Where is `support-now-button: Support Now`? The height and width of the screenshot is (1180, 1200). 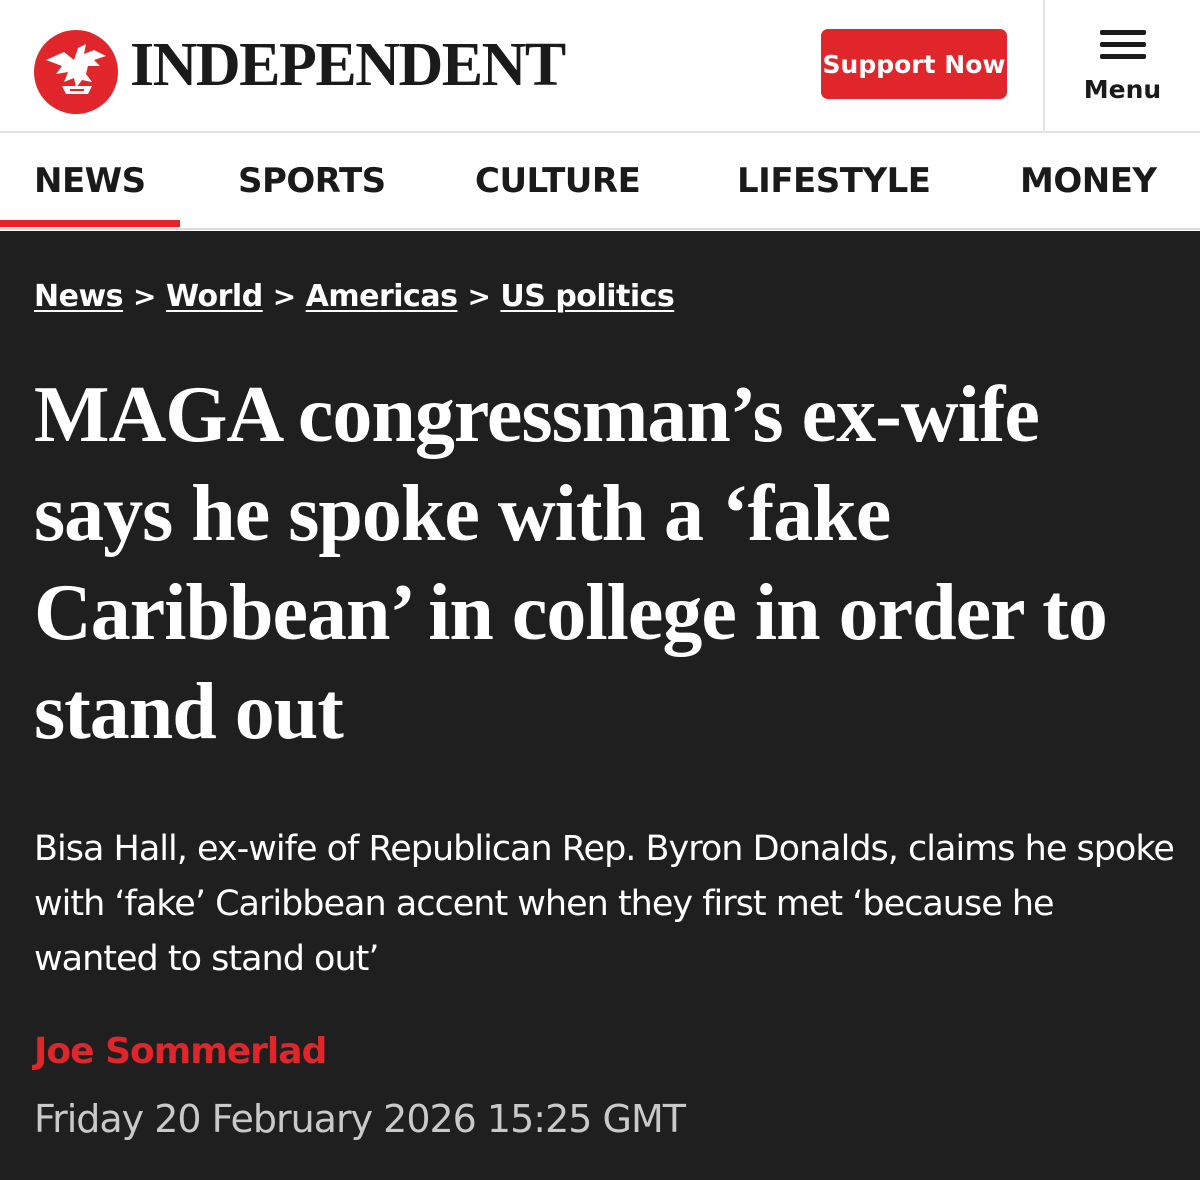 support-now-button: Support Now is located at coordinates (914, 64).